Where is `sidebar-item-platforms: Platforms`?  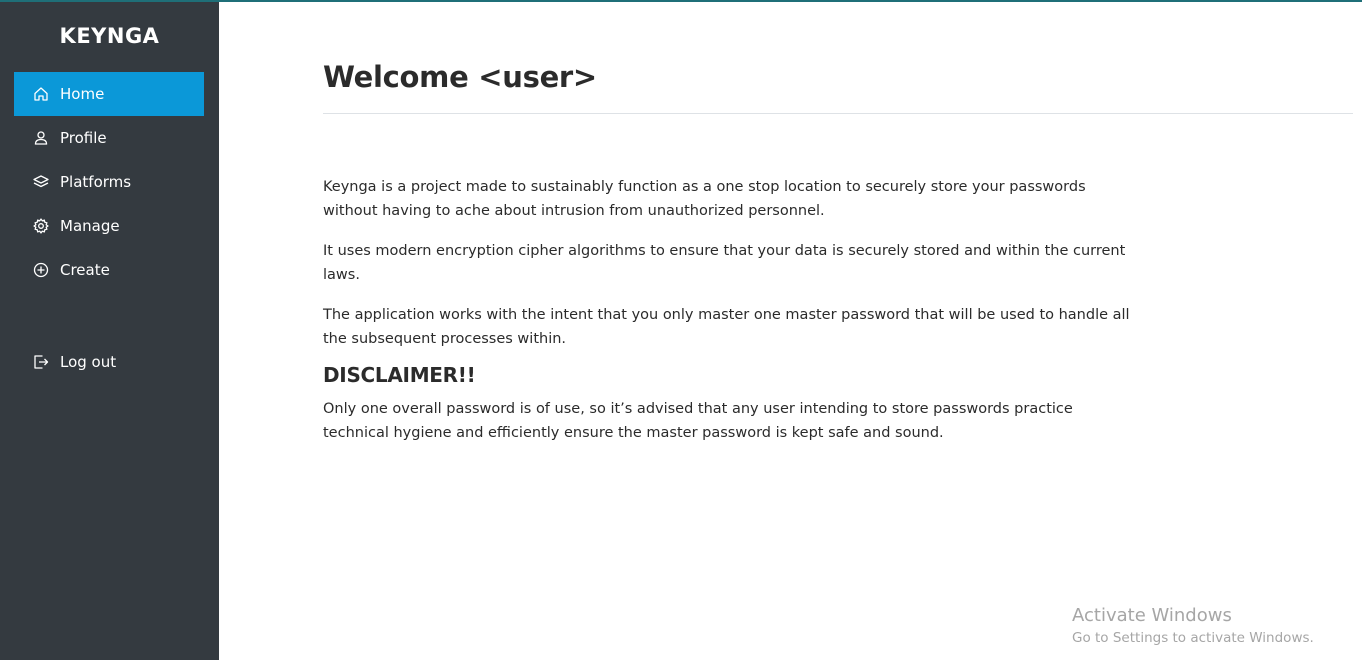 sidebar-item-platforms: Platforms is located at coordinates (109, 182).